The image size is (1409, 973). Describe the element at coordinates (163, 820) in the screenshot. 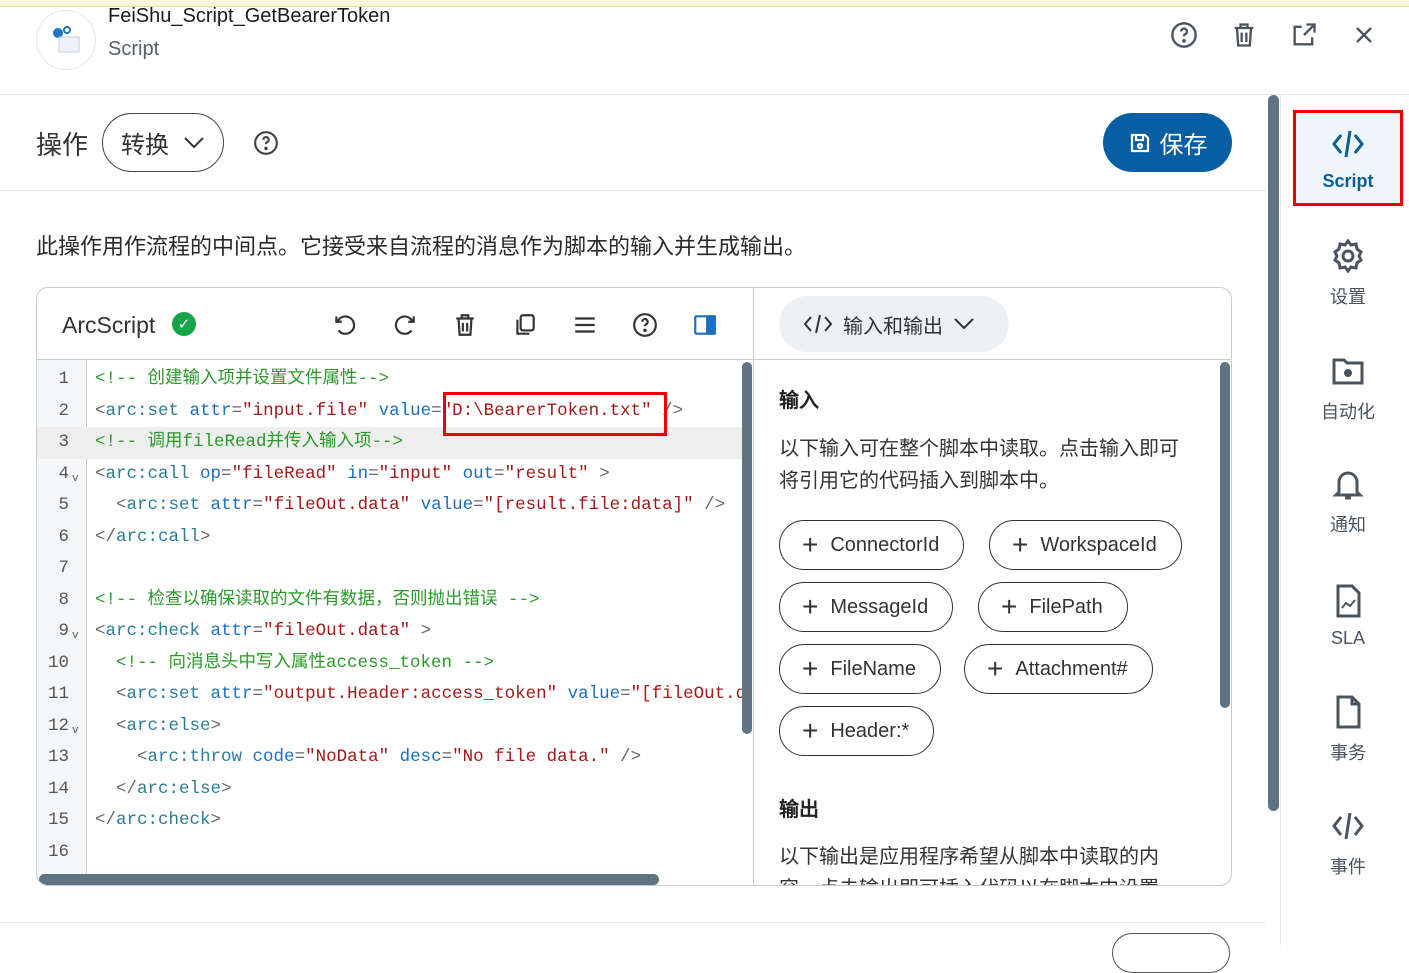

I see `code-token: arc:check` at that location.